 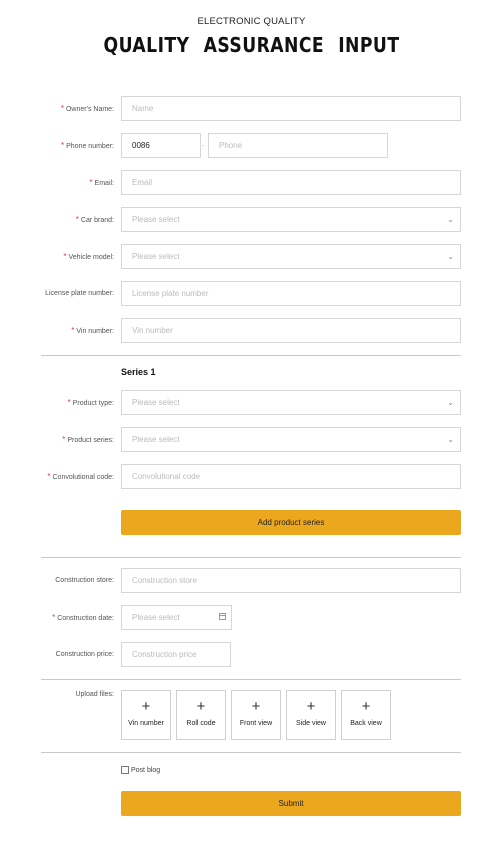 I want to click on car-brand-label: * Car brand:, so click(x=94, y=219).